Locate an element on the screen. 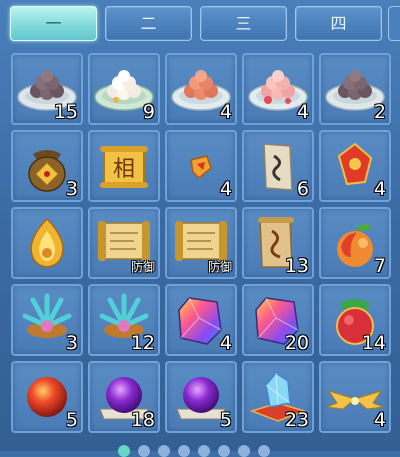 Image resolution: width=400 pixels, height=457 pixels. item-count: 12 is located at coordinates (142, 343).